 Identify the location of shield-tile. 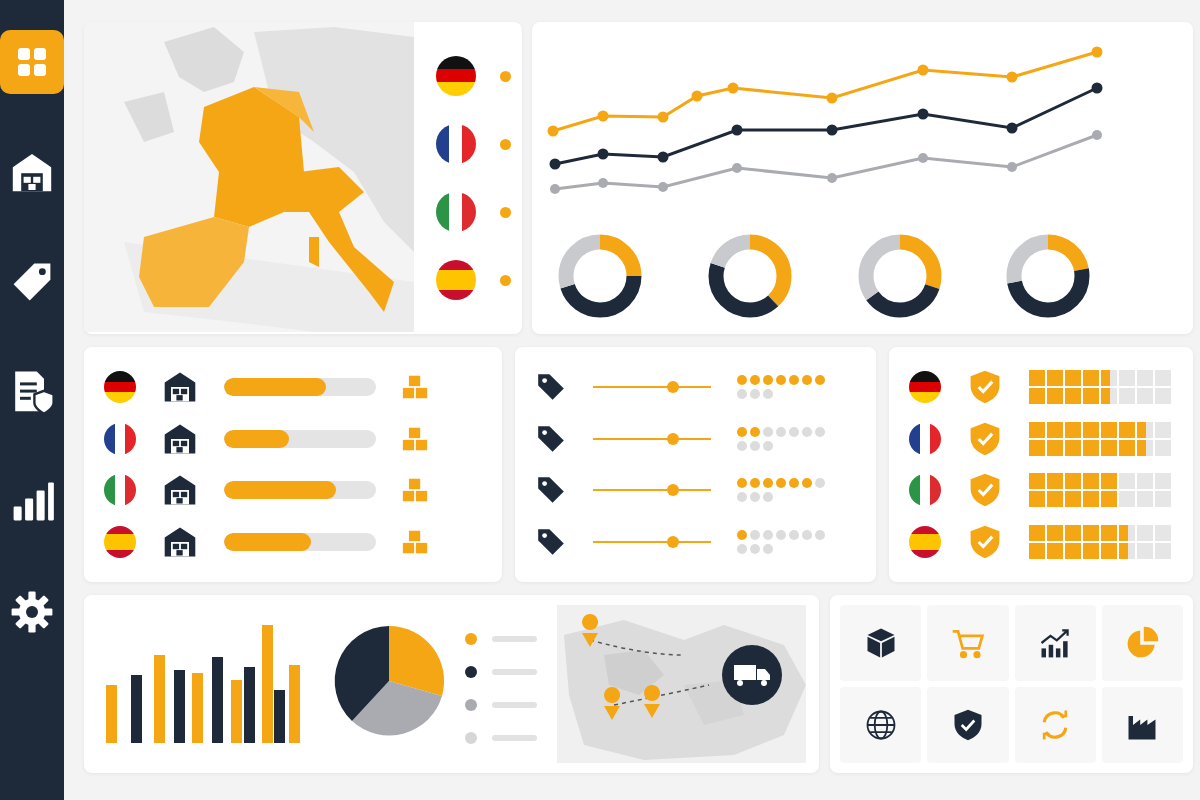
(968, 725).